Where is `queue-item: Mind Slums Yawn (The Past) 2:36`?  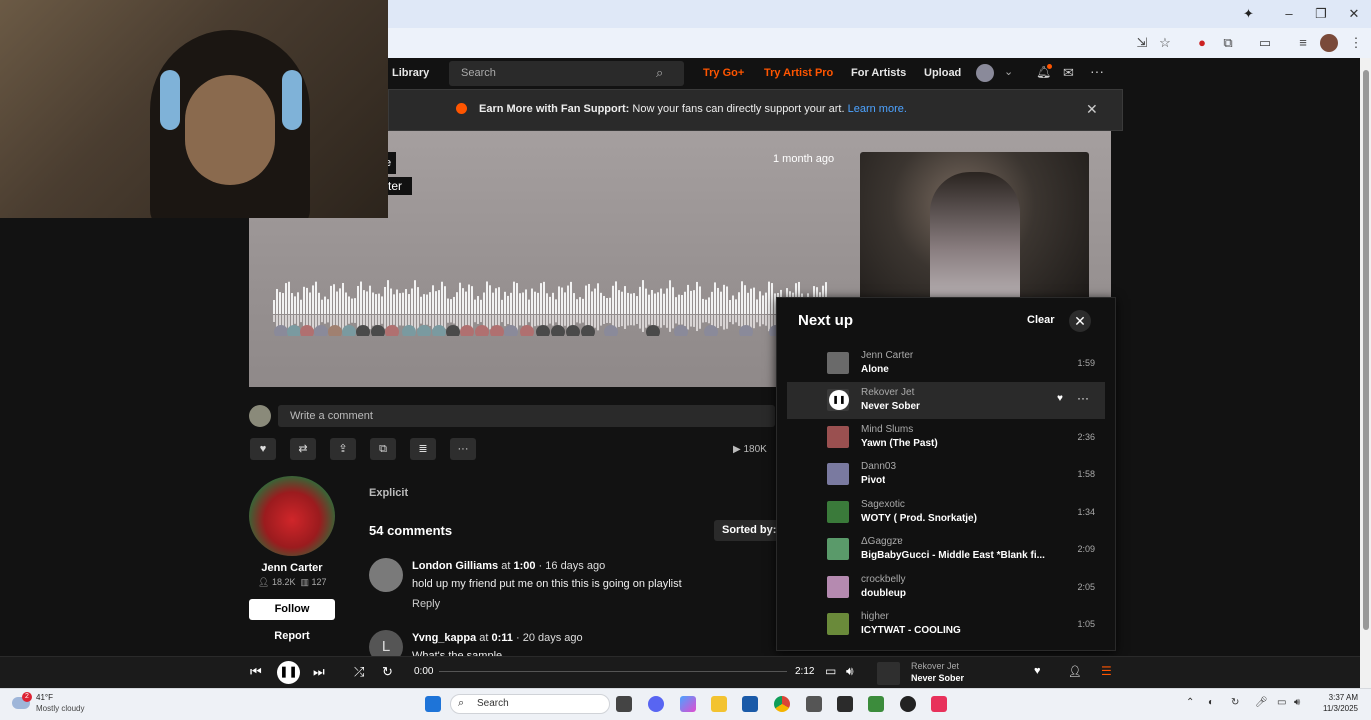
queue-item: Mind Slums Yawn (The Past) 2:36 is located at coordinates (946, 437).